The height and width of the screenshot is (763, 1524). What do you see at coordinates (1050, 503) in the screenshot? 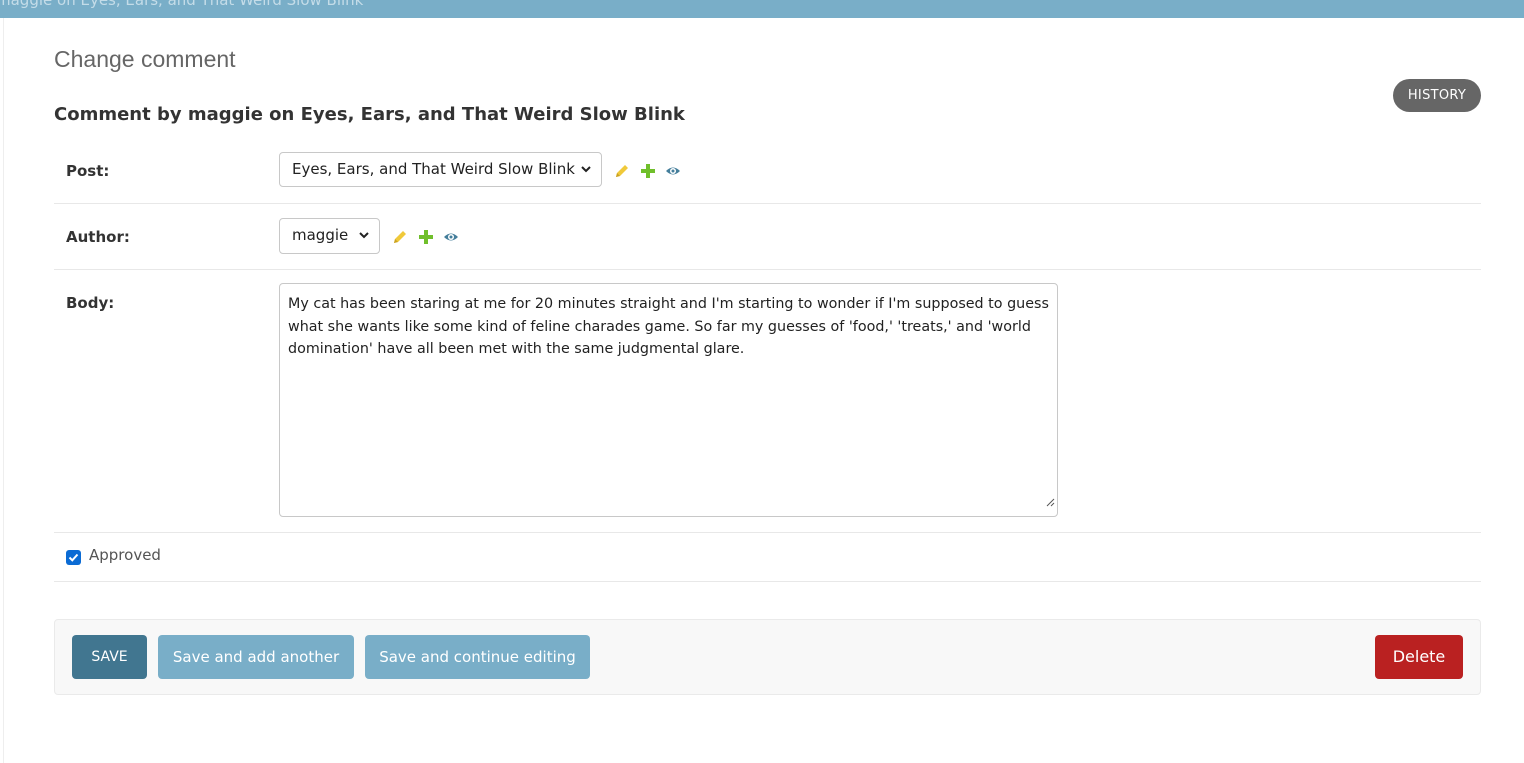
I see `resize-handle-icon` at bounding box center [1050, 503].